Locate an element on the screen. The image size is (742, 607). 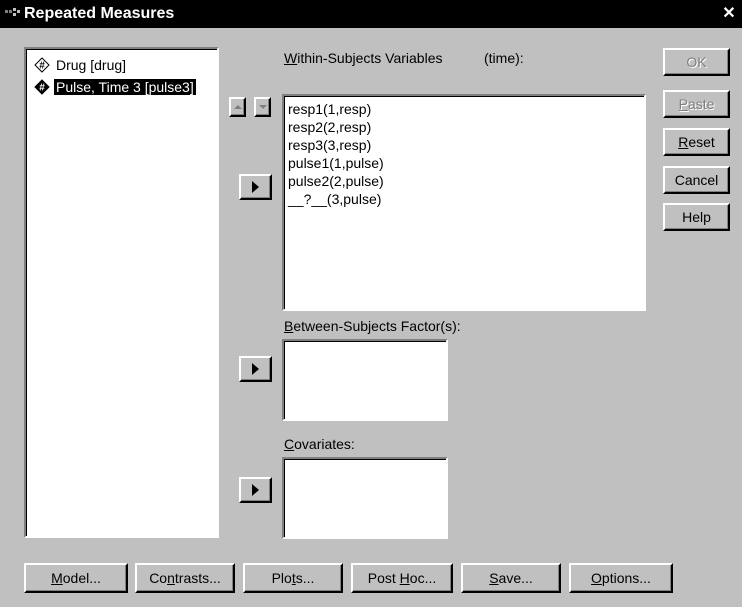
down-arrow-icon is located at coordinates (262, 107).